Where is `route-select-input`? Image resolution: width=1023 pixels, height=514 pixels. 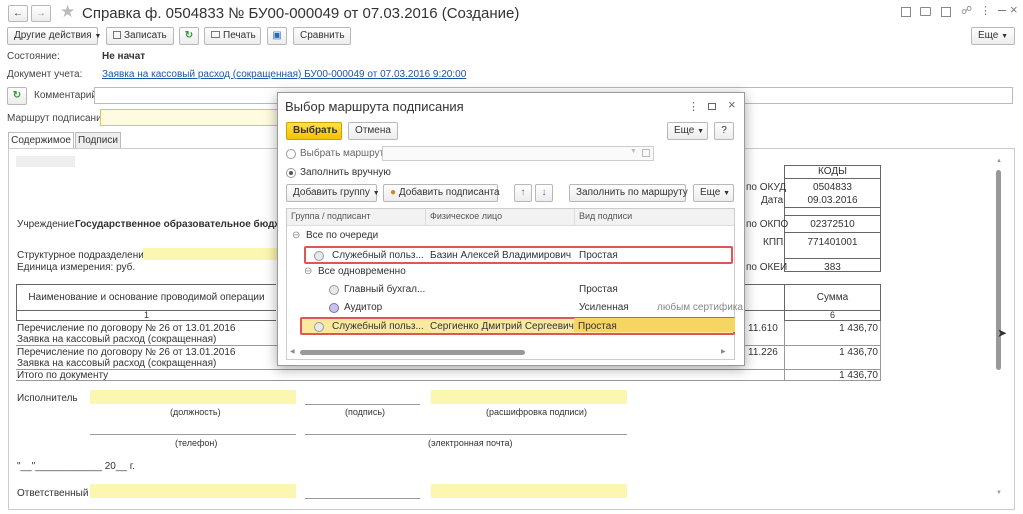
route-select-input is located at coordinates (518, 153).